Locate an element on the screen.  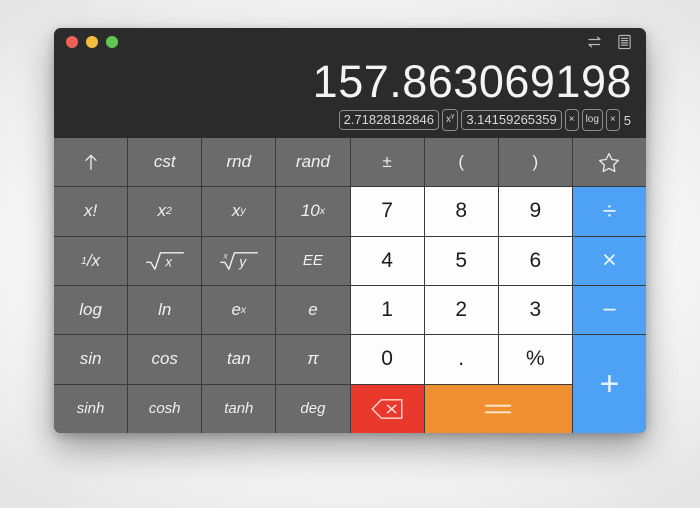
up-arrow-icon is located at coordinates (91, 162).